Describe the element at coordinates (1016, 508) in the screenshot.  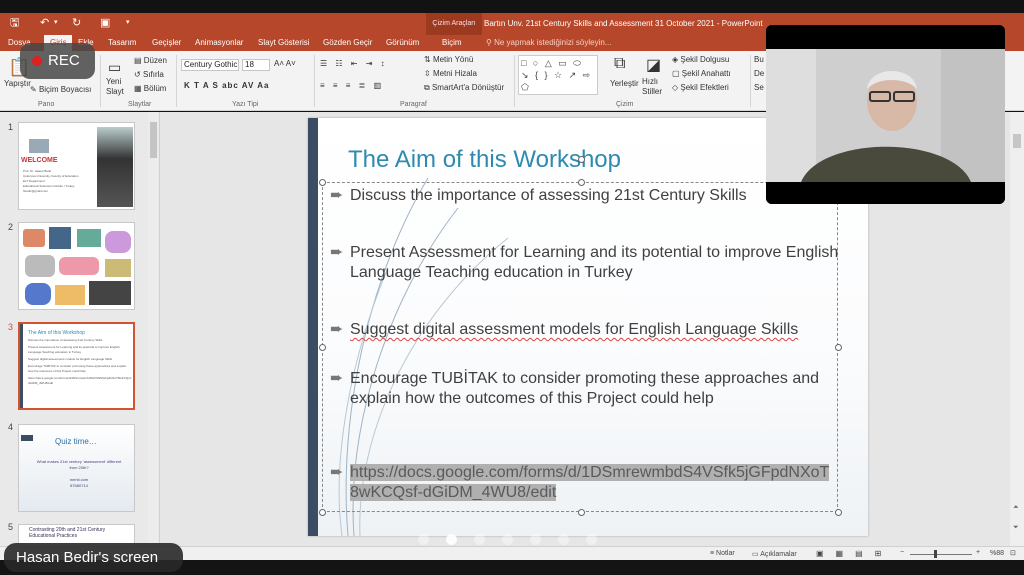
I see `prev-slide-icon: ⏶` at that location.